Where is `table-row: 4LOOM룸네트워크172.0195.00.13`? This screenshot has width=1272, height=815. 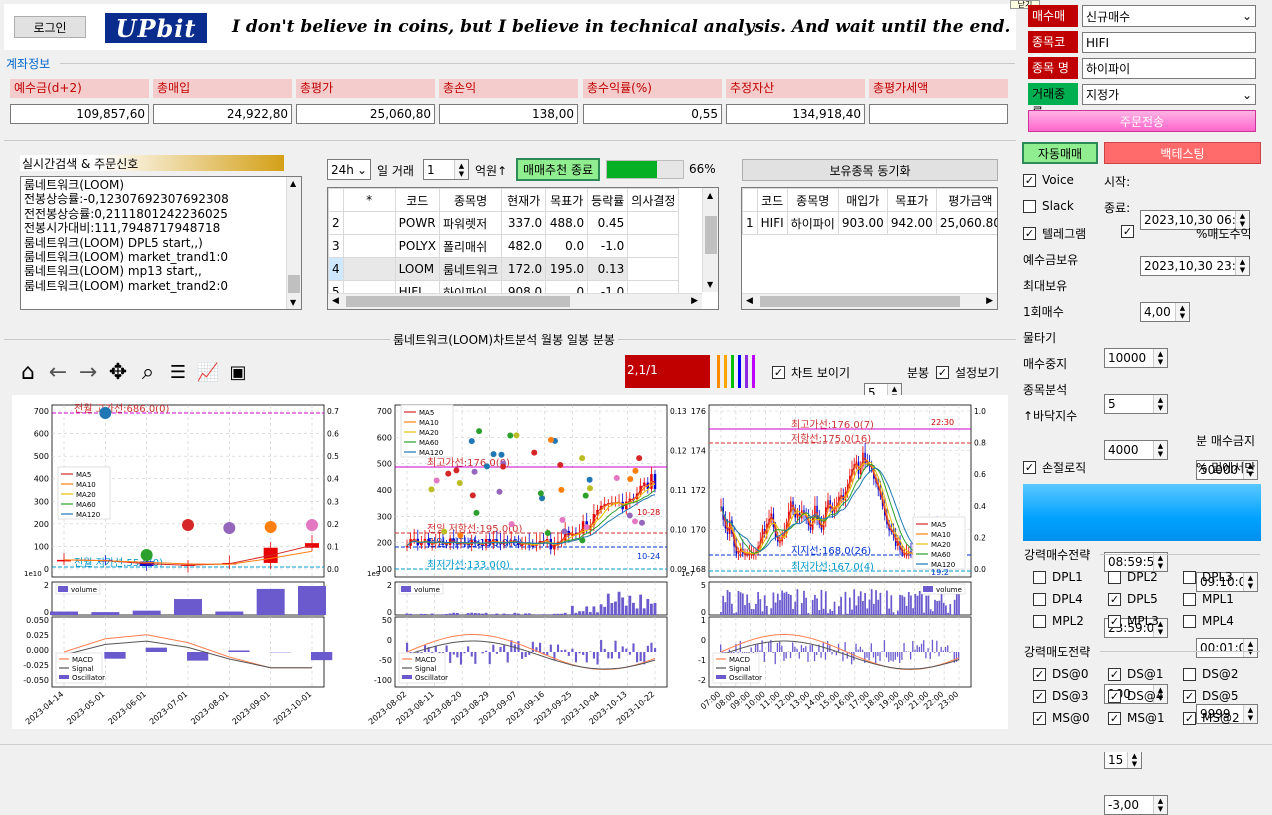 table-row: 4LOOM룸네트워크172.0195.00.13 is located at coordinates (504, 269).